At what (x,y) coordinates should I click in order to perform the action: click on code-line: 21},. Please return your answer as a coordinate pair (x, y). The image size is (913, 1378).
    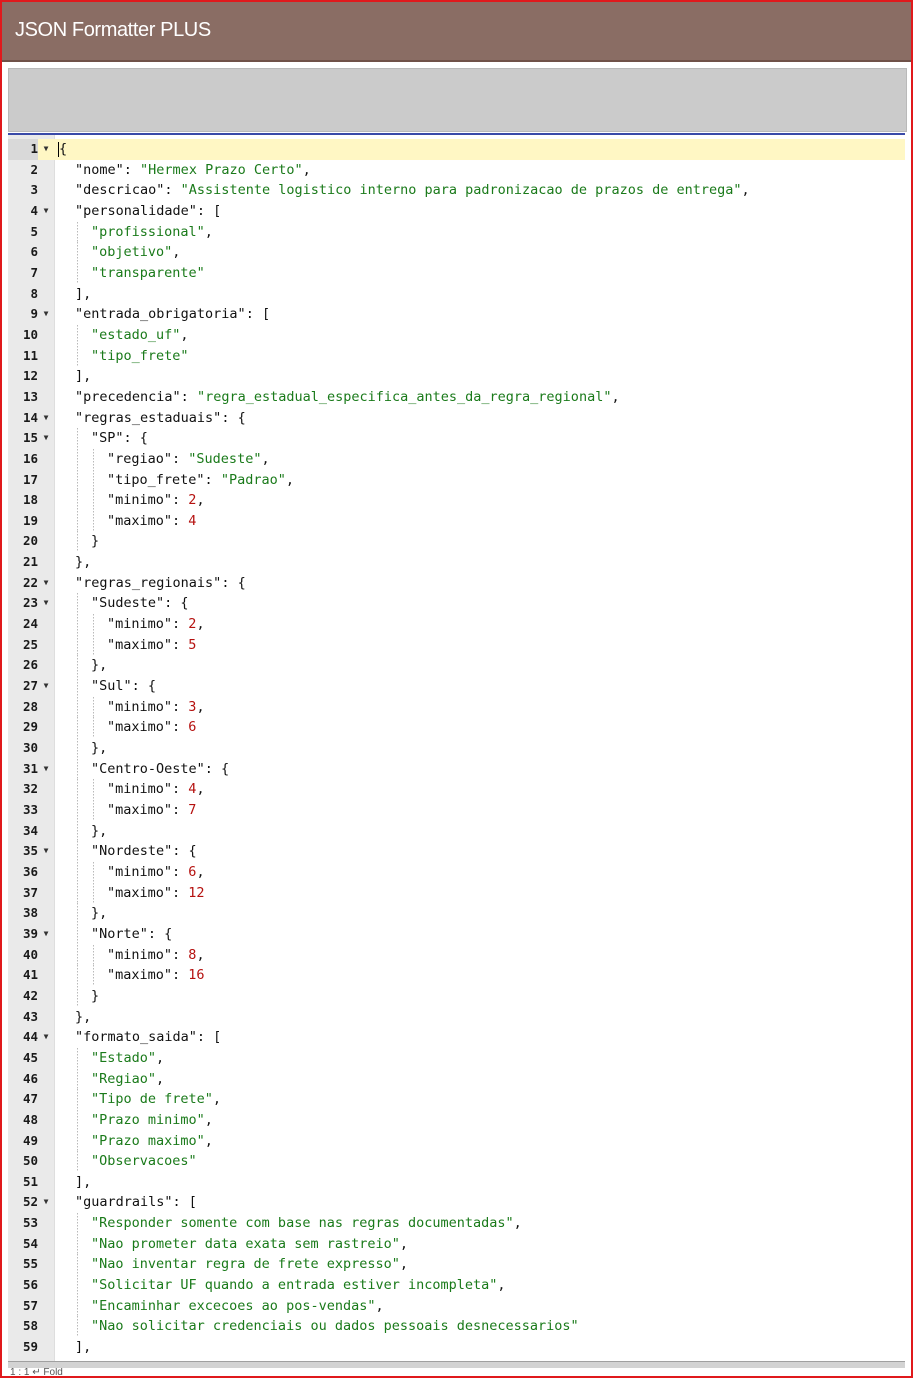
    Looking at the image, I should click on (456, 562).